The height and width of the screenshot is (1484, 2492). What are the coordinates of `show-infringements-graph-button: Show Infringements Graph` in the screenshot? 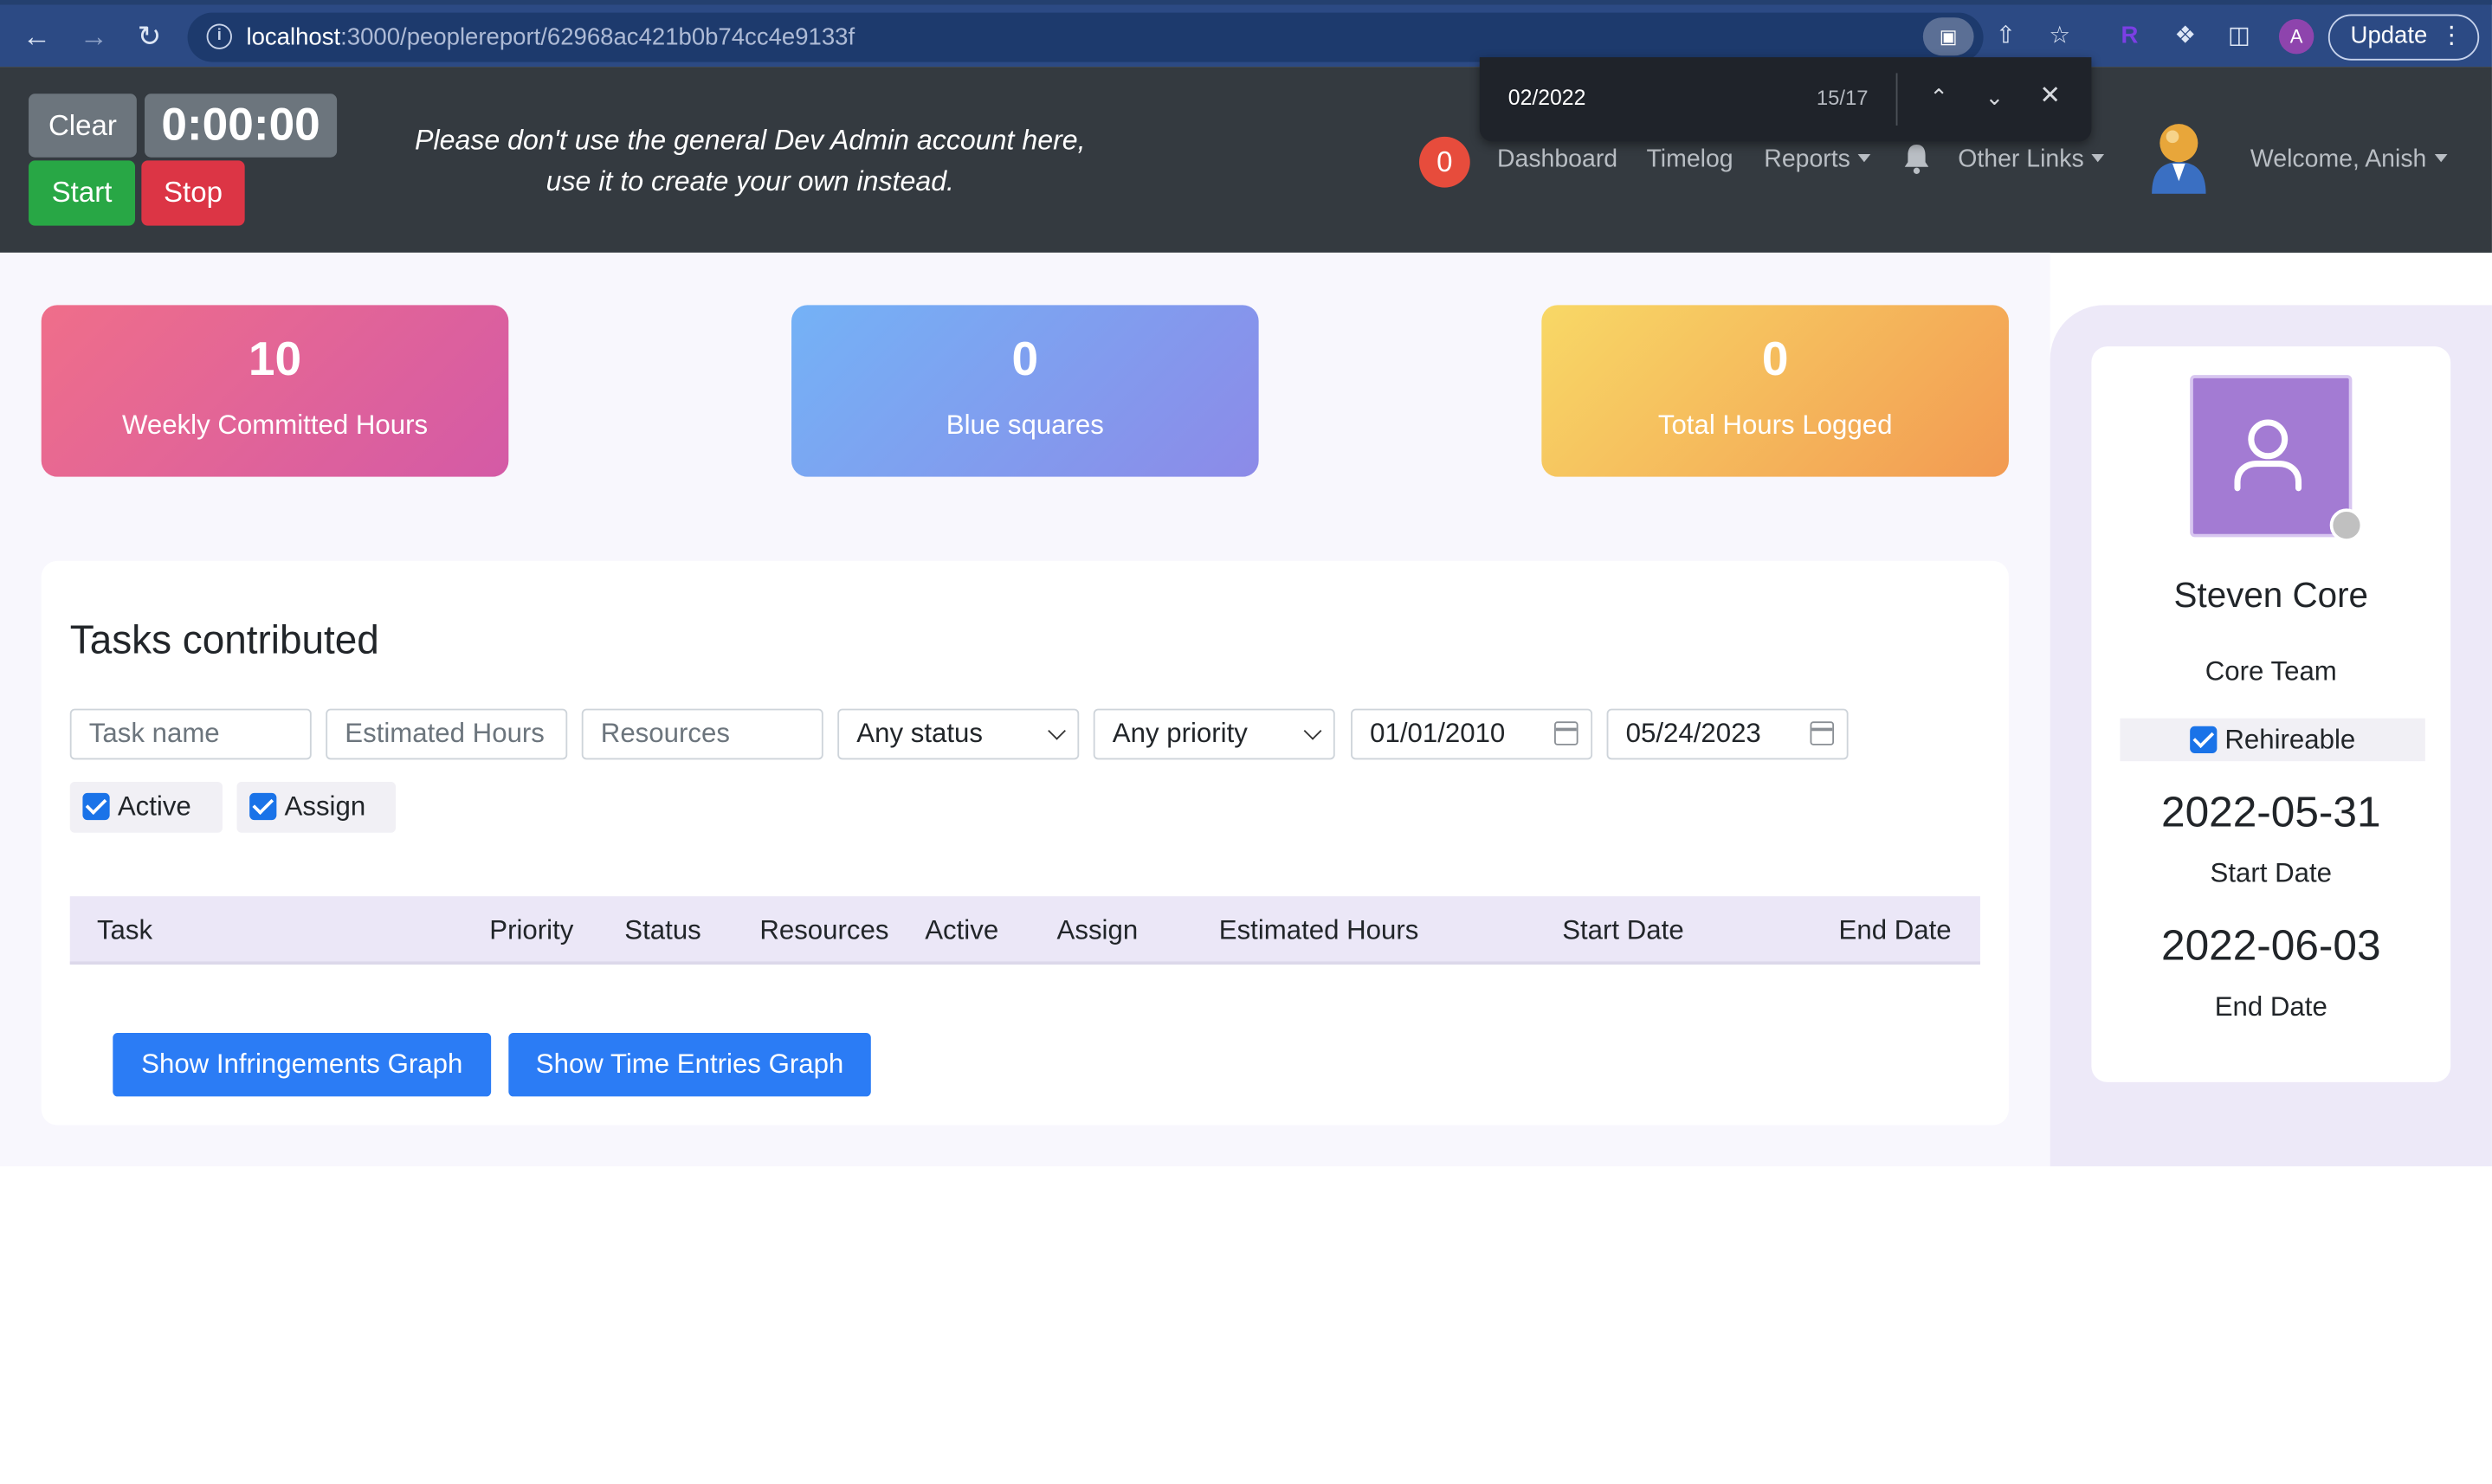 It's located at (302, 1065).